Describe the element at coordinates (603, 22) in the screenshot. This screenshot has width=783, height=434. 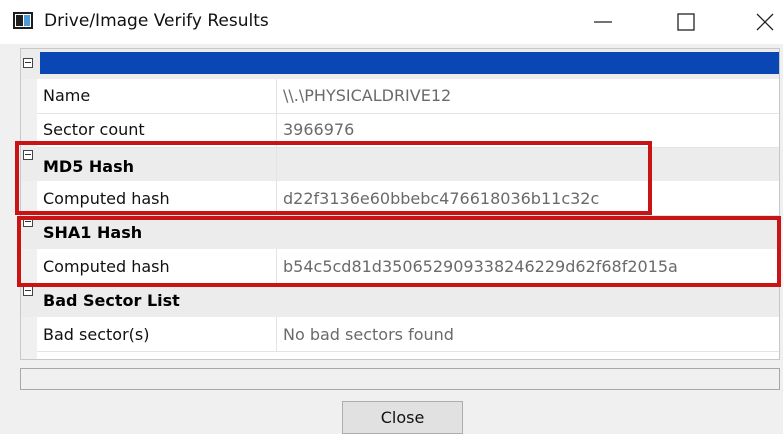
I see `minimize-icon` at that location.